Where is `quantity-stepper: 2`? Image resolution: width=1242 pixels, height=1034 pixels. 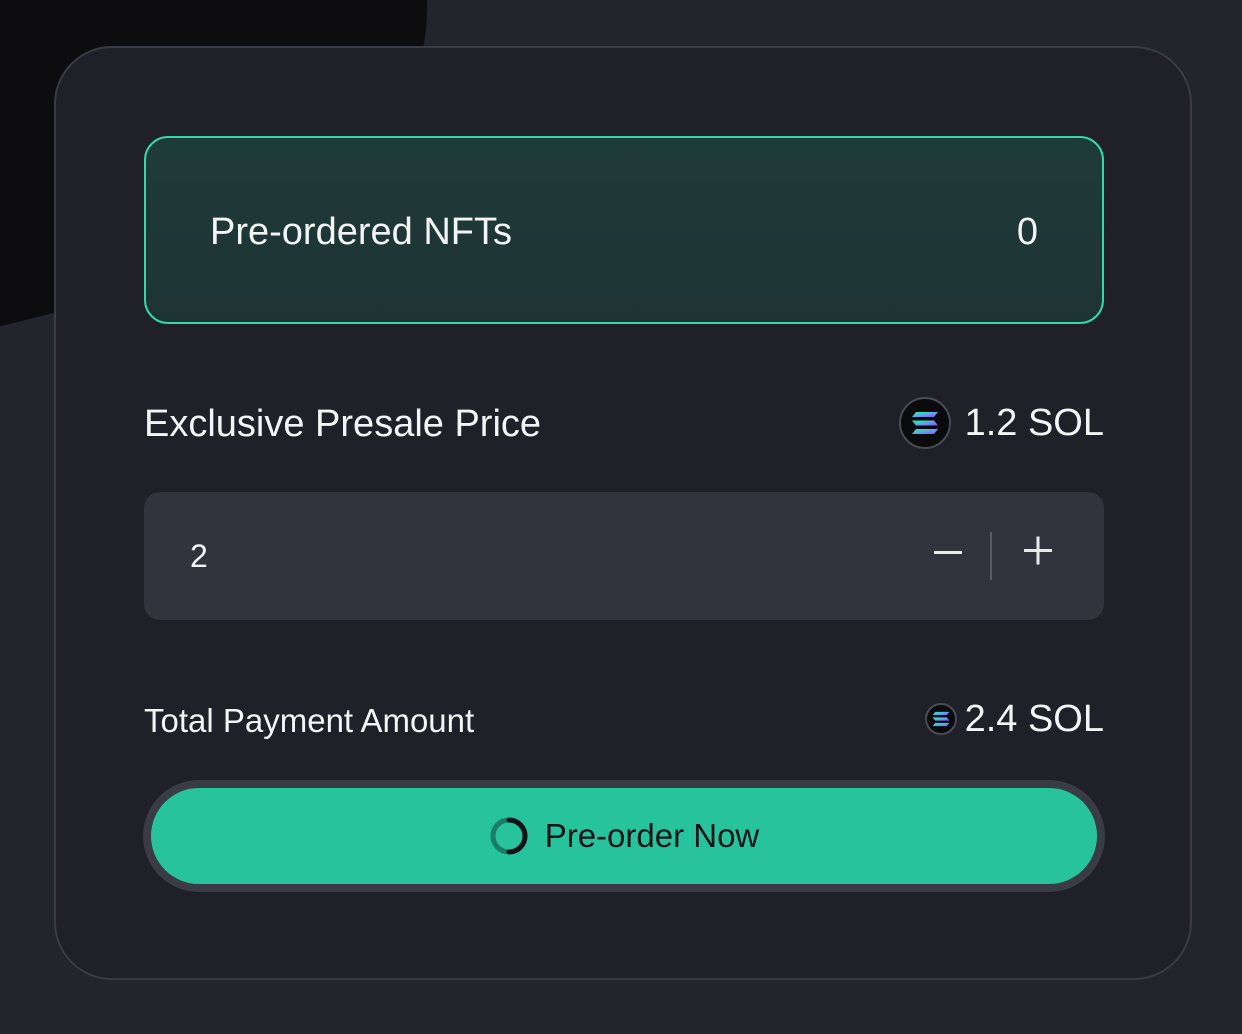 quantity-stepper: 2 is located at coordinates (624, 556).